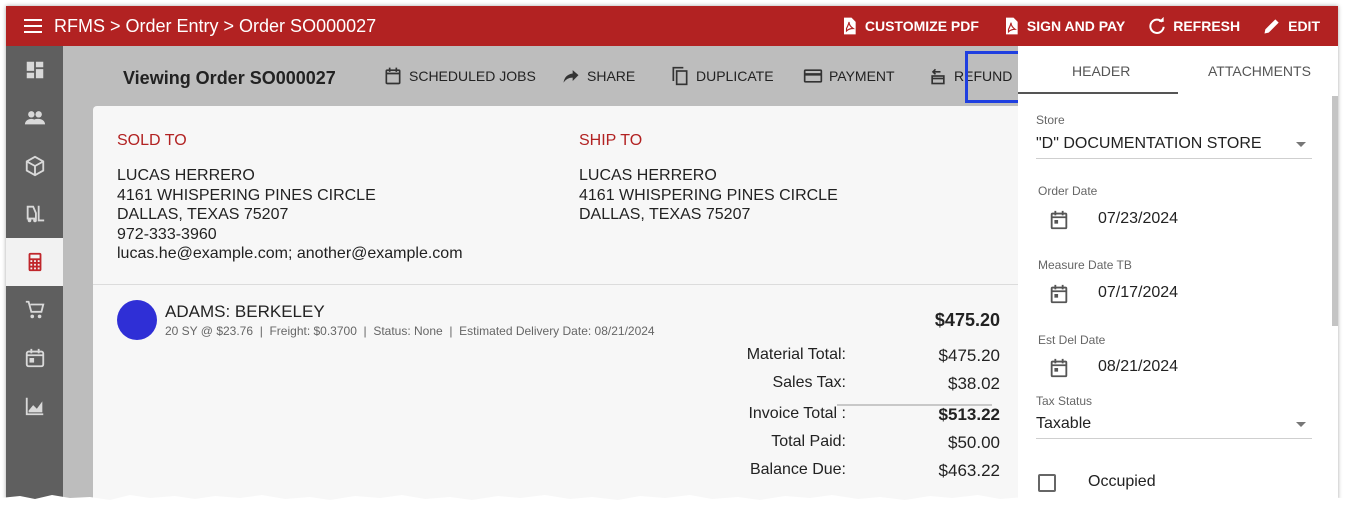 This screenshot has height=510, width=1346. Describe the element at coordinates (611, 140) in the screenshot. I see `ship-to-heading: SHIP TO` at that location.